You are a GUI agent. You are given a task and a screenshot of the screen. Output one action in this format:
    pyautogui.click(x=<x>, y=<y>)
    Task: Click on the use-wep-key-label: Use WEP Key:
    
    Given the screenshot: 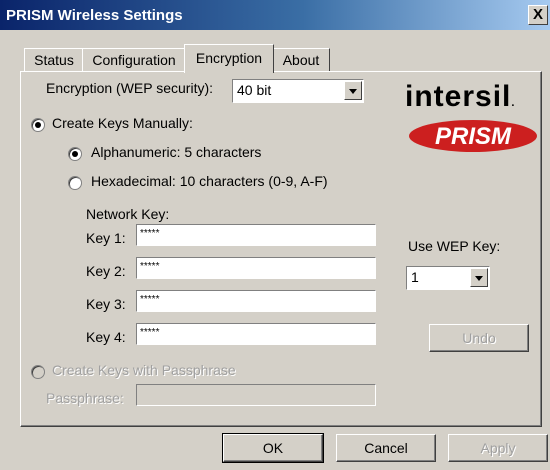 What is the action you would take?
    pyautogui.click(x=454, y=246)
    